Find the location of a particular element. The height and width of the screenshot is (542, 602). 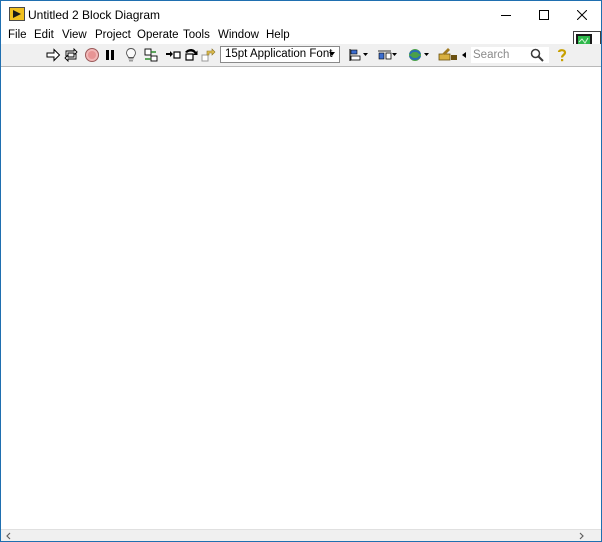

reorder-icon is located at coordinates (419, 55).